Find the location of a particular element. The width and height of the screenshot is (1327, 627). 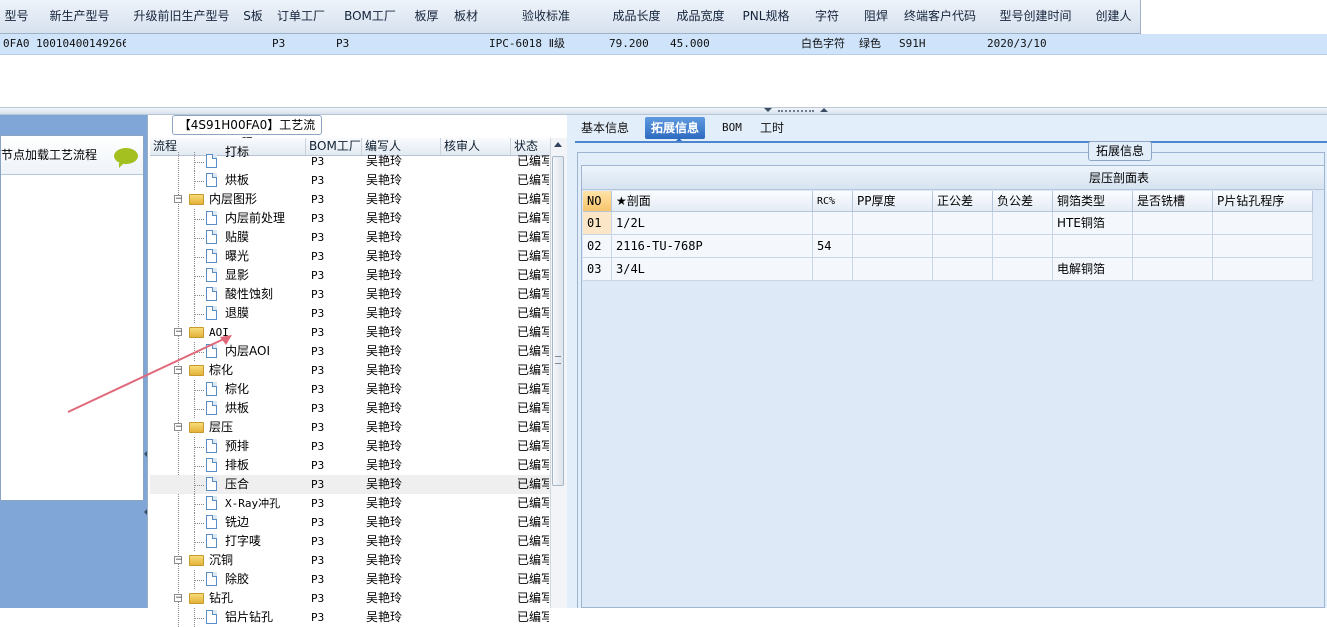

splitter-grip-icon is located at coordinates (796, 112).